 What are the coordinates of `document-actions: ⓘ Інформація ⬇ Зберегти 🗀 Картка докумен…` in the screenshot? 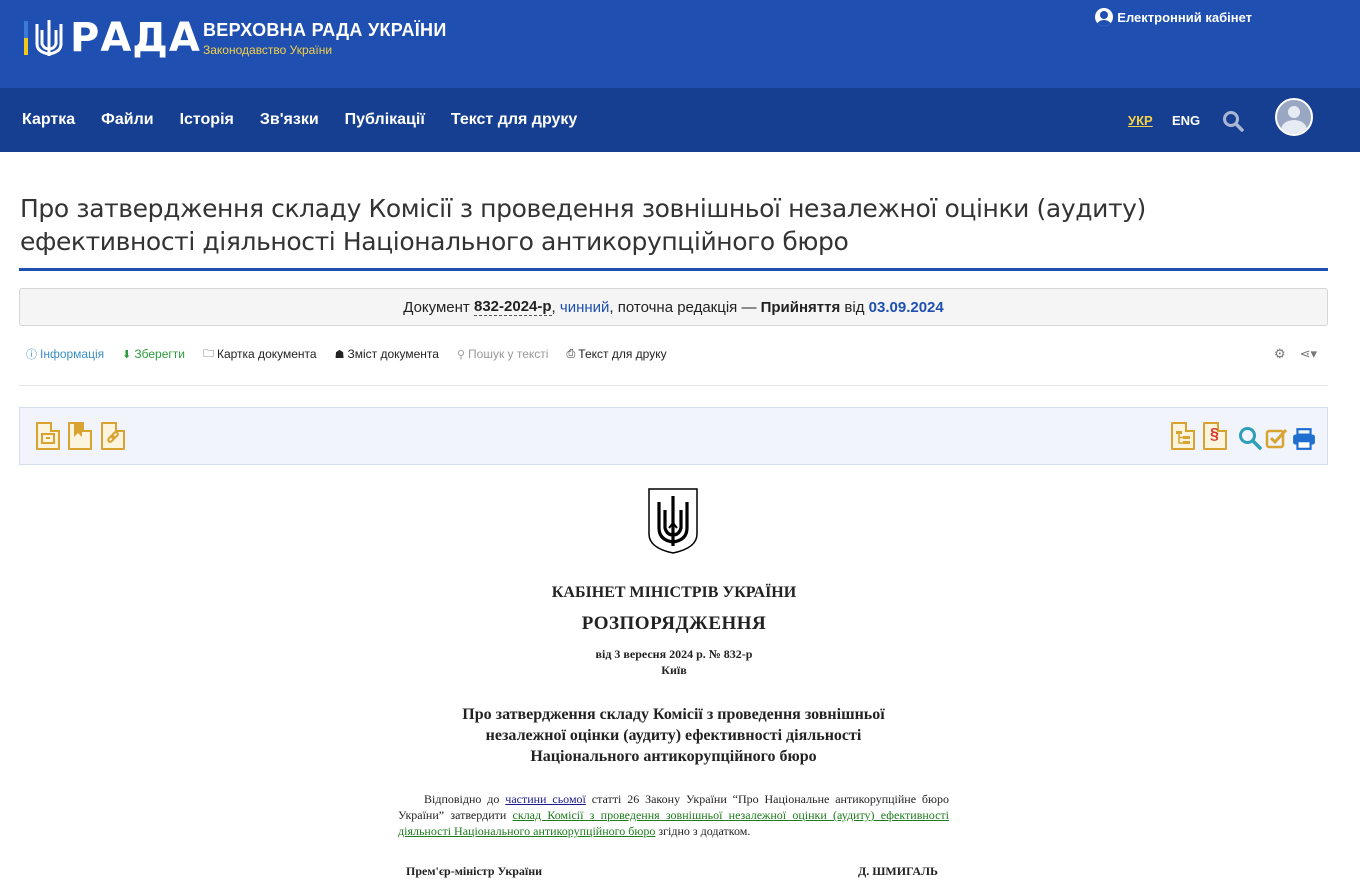 It's located at (355, 354).